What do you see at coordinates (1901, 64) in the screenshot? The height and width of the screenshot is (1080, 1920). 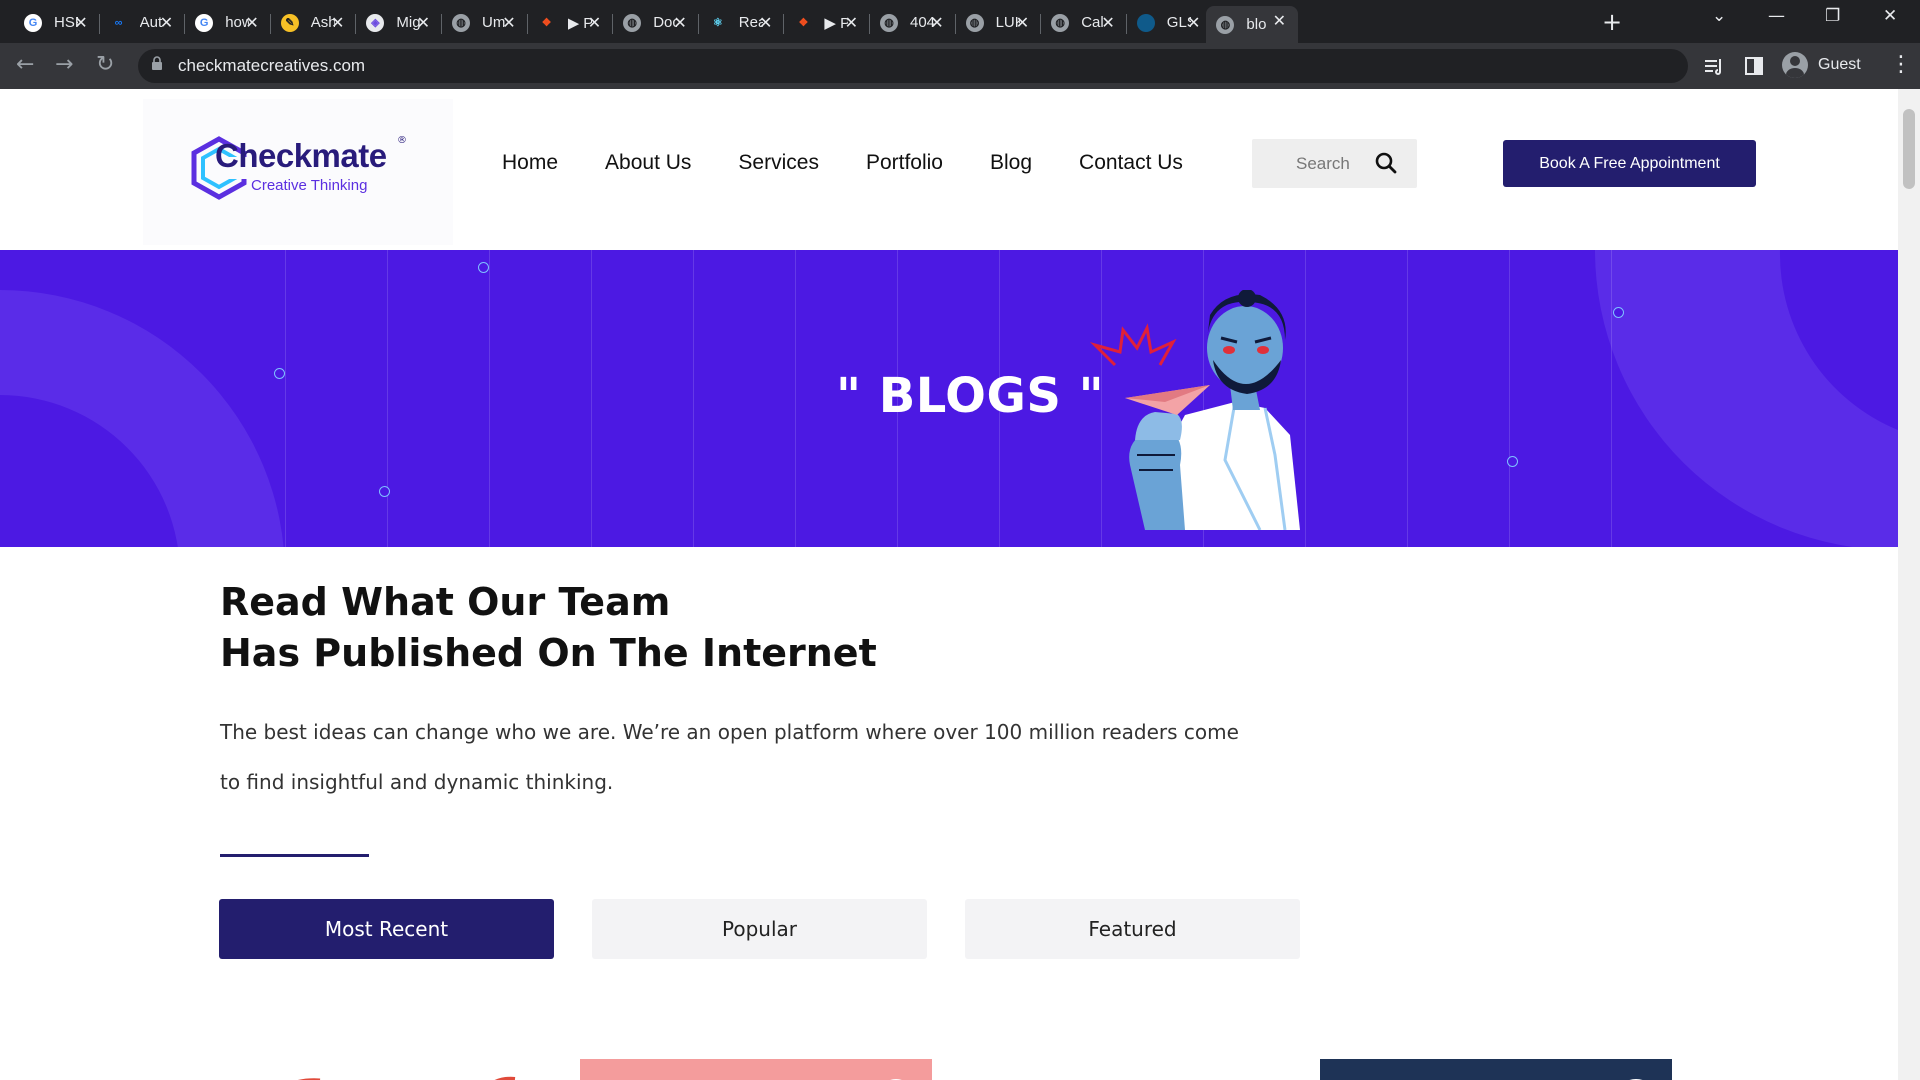 I see `menu-icon: ⋮` at bounding box center [1901, 64].